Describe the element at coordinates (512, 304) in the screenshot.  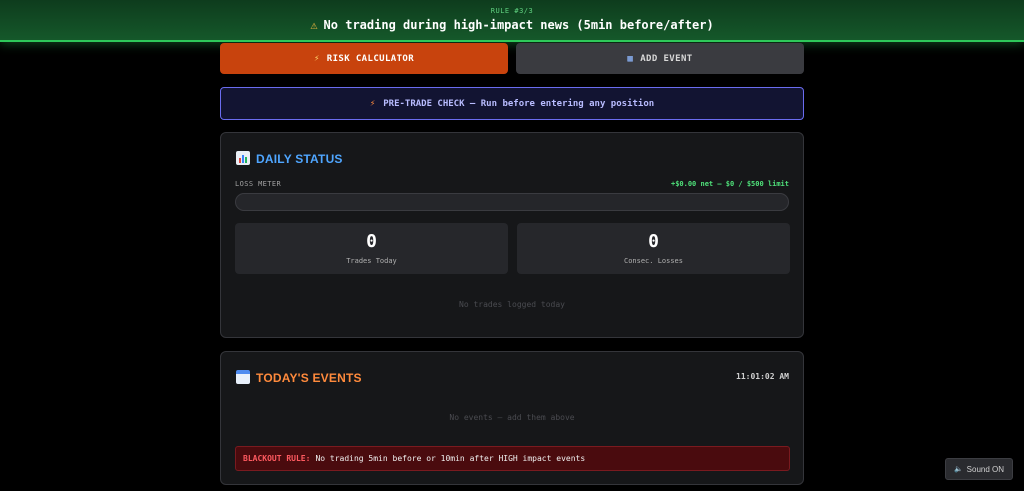
I see `trades-empty-text: No trades logged today` at that location.